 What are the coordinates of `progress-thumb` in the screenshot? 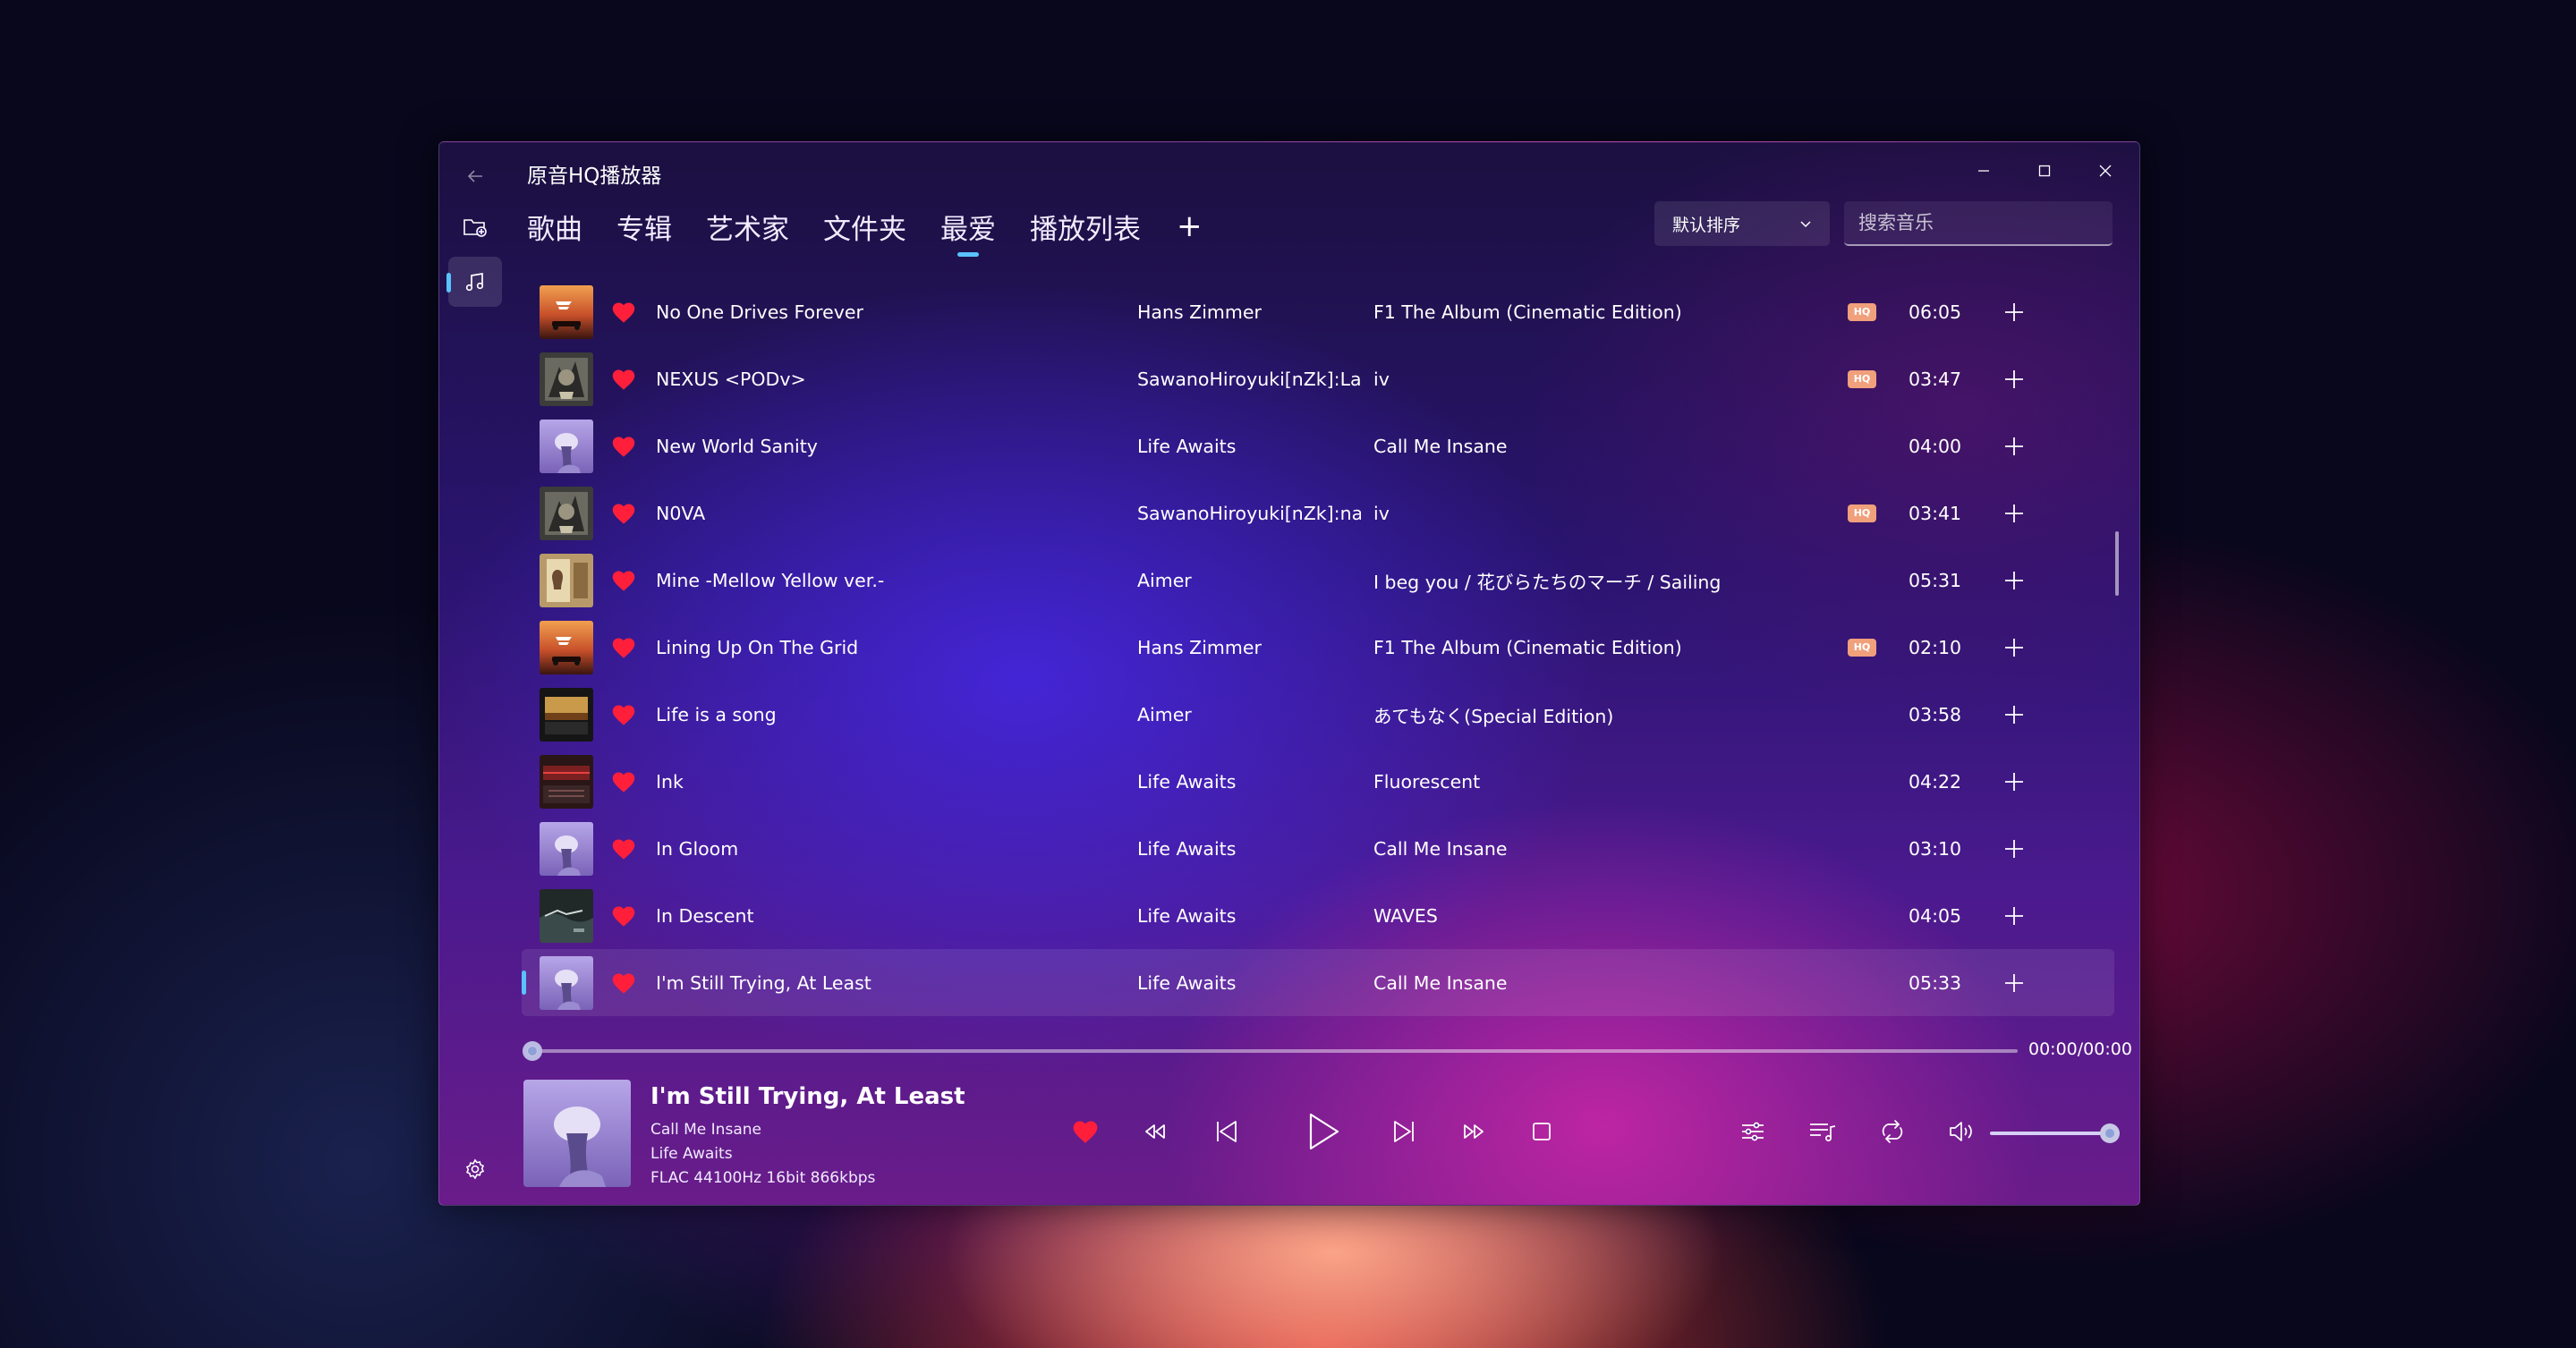 It's located at (532, 1051).